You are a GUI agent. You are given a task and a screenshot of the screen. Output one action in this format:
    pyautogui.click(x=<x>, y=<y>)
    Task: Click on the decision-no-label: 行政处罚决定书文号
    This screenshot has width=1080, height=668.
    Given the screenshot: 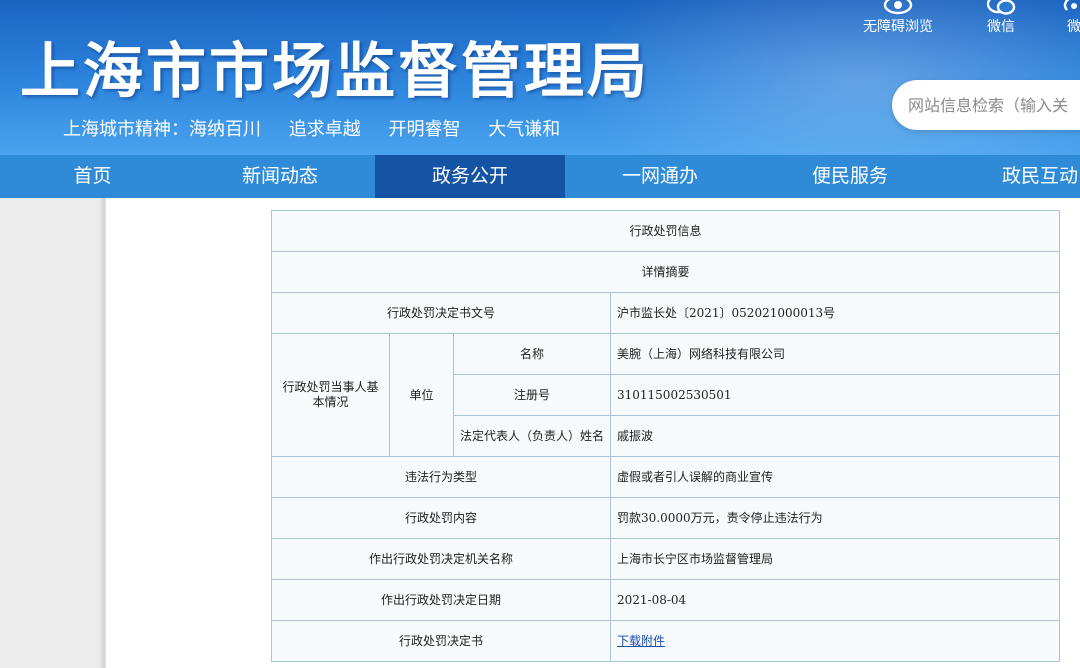 What is the action you would take?
    pyautogui.click(x=441, y=313)
    